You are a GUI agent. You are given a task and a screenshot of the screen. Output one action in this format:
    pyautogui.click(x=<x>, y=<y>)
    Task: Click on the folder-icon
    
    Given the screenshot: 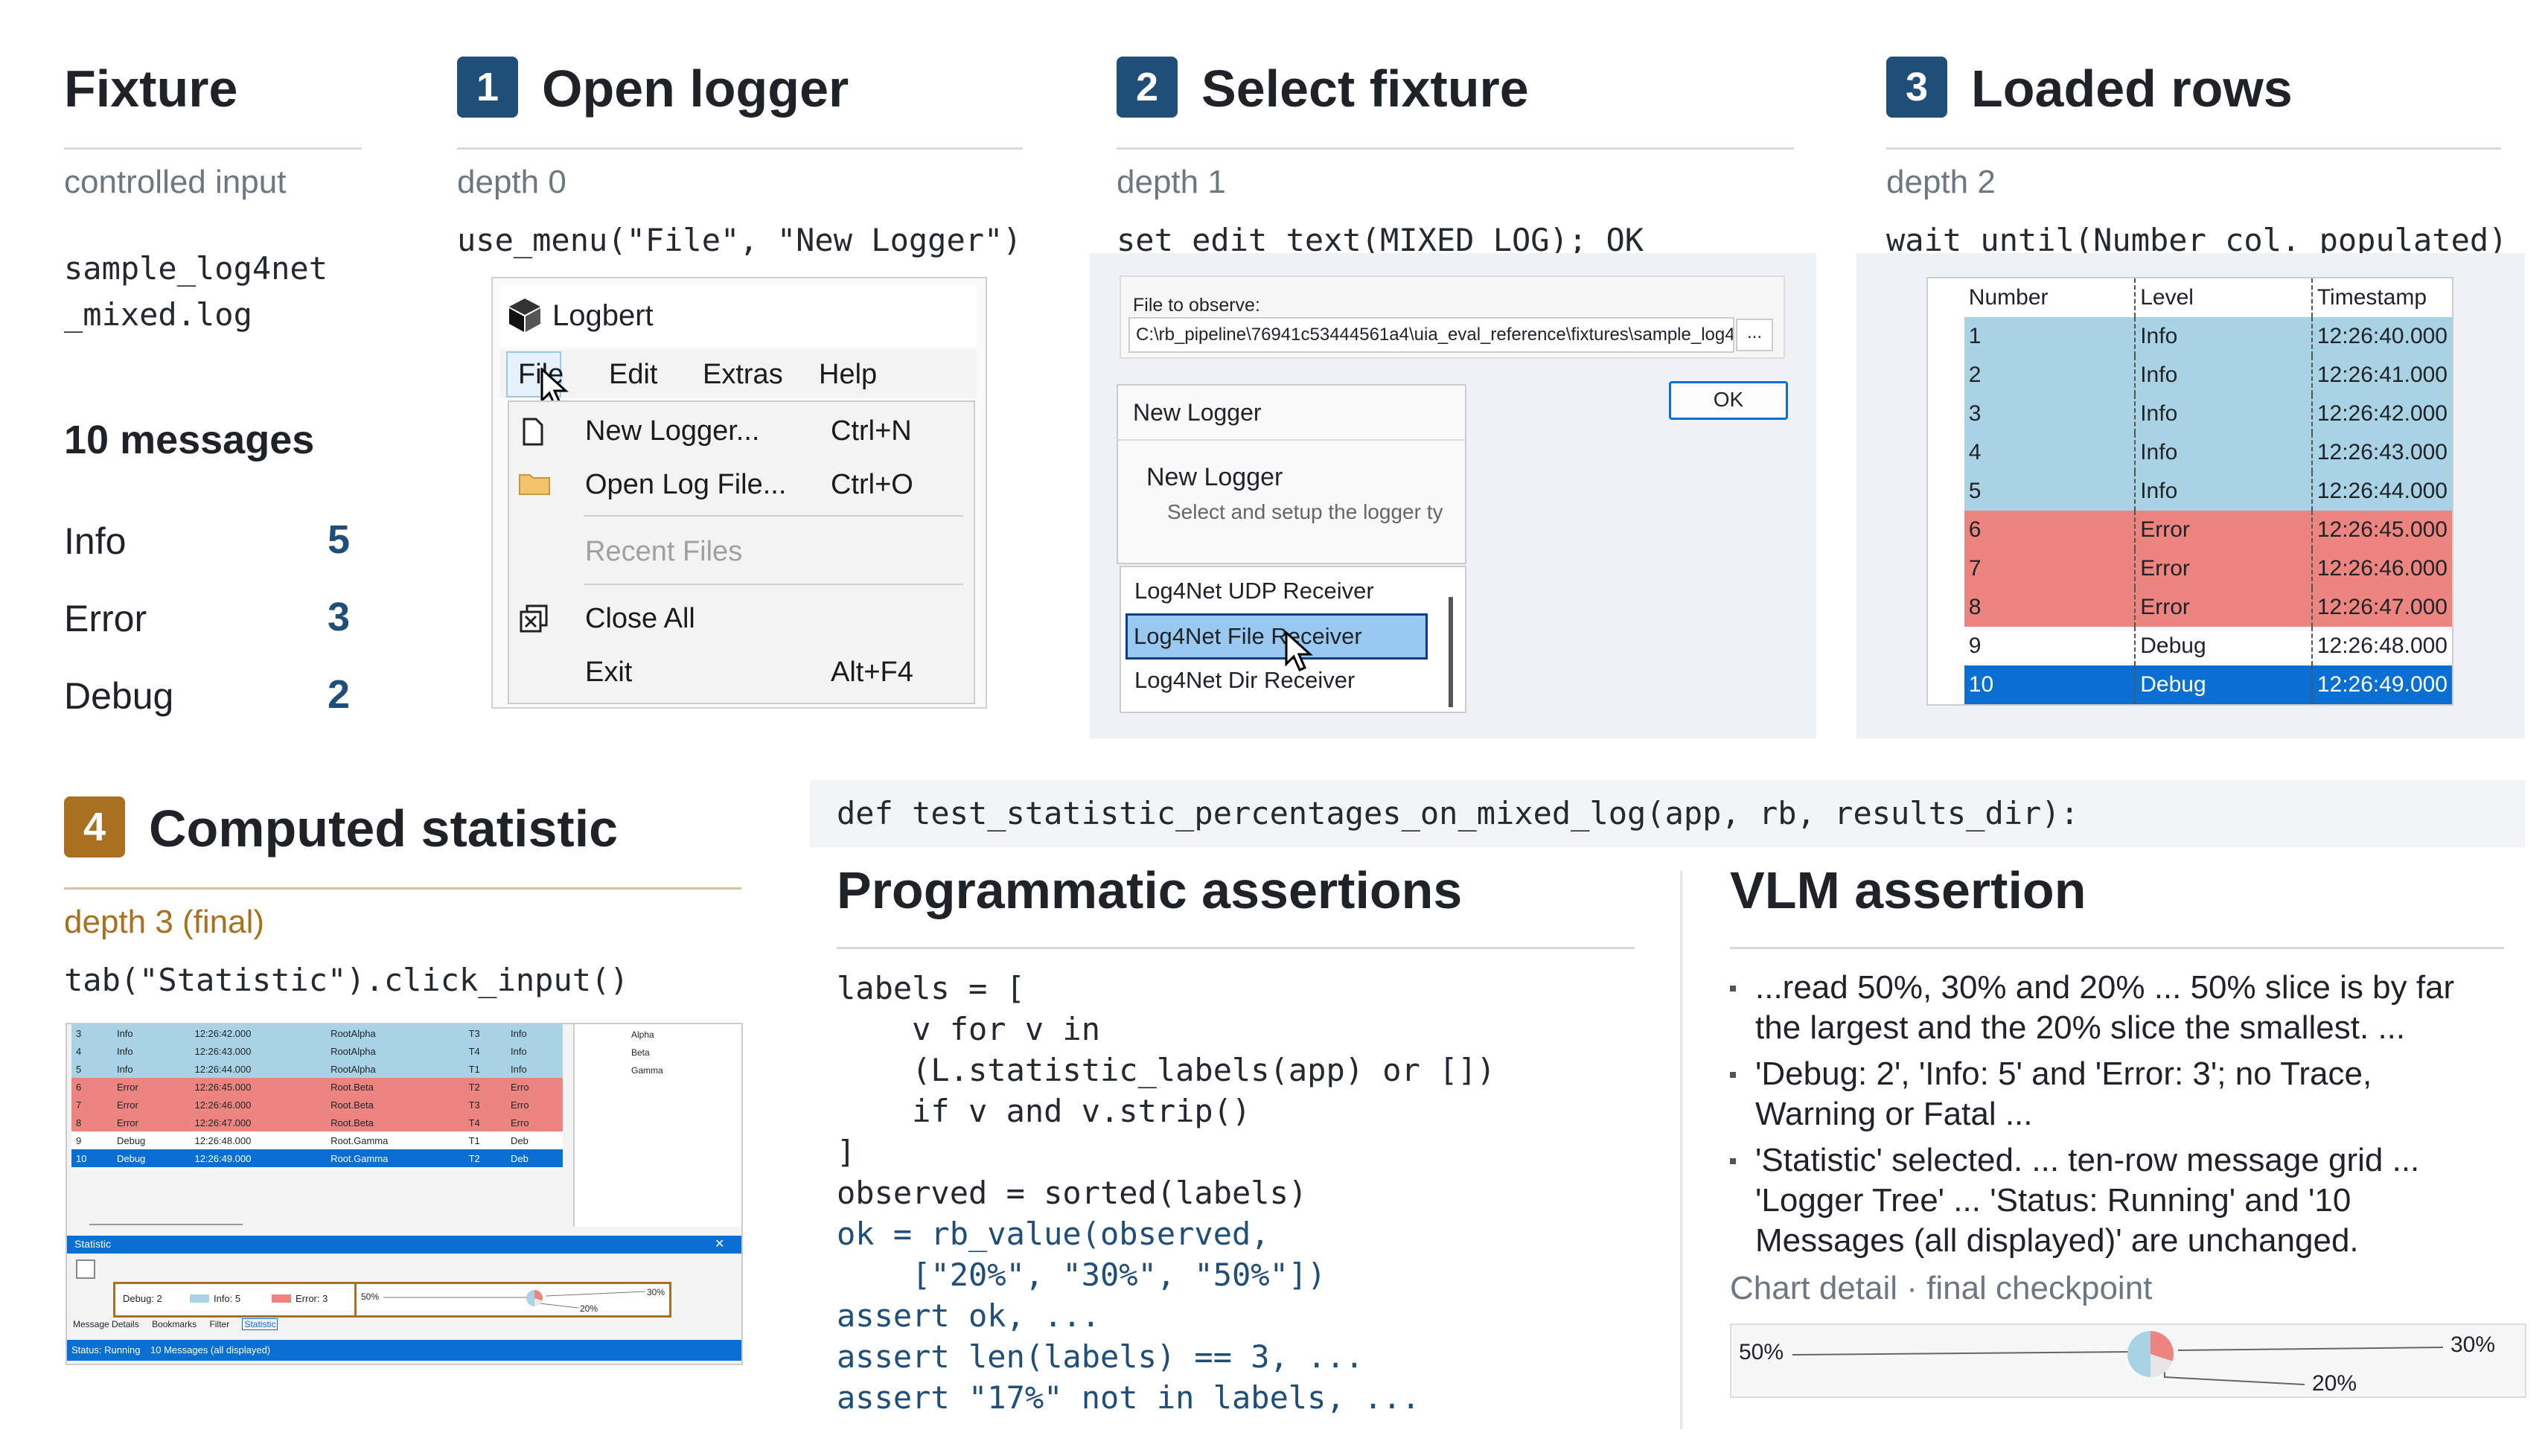 What is the action you would take?
    pyautogui.click(x=534, y=484)
    